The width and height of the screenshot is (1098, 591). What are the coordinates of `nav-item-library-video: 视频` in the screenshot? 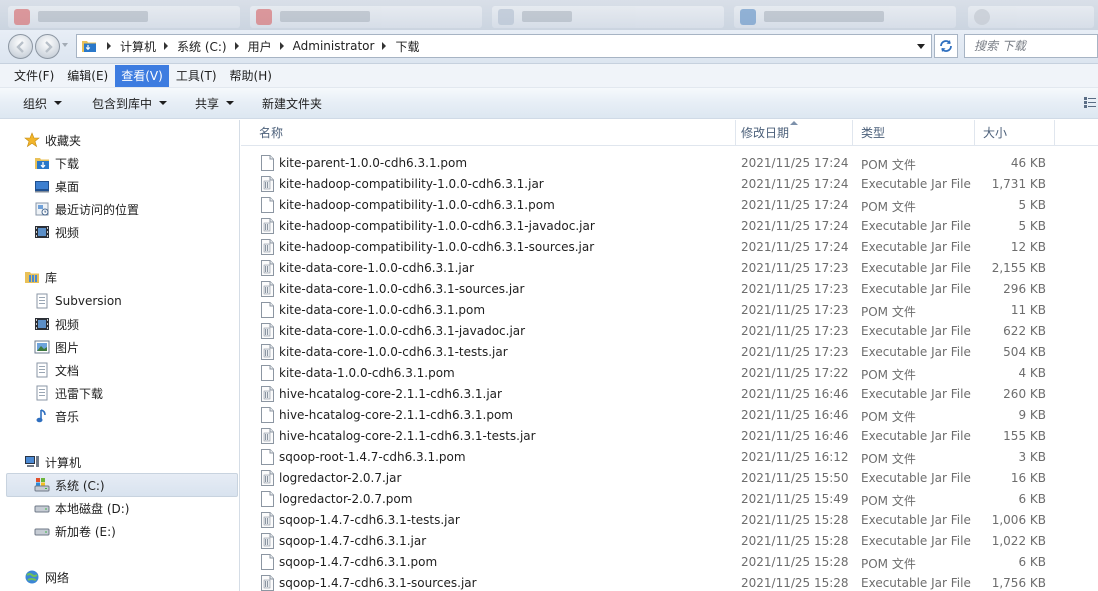 It's located at (56, 324).